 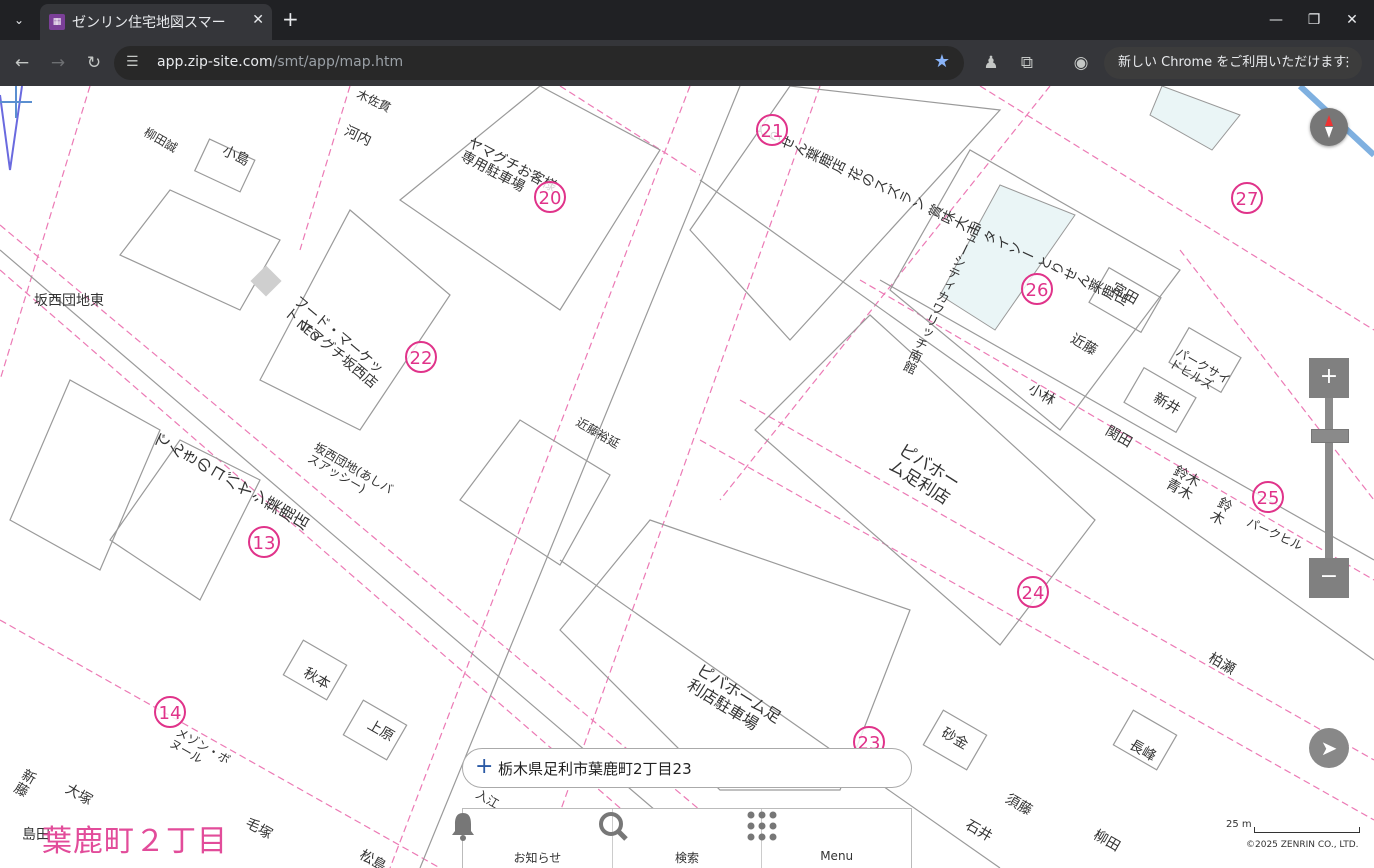 What do you see at coordinates (991, 63) in the screenshot?
I see `extension-agent-icon: ♟` at bounding box center [991, 63].